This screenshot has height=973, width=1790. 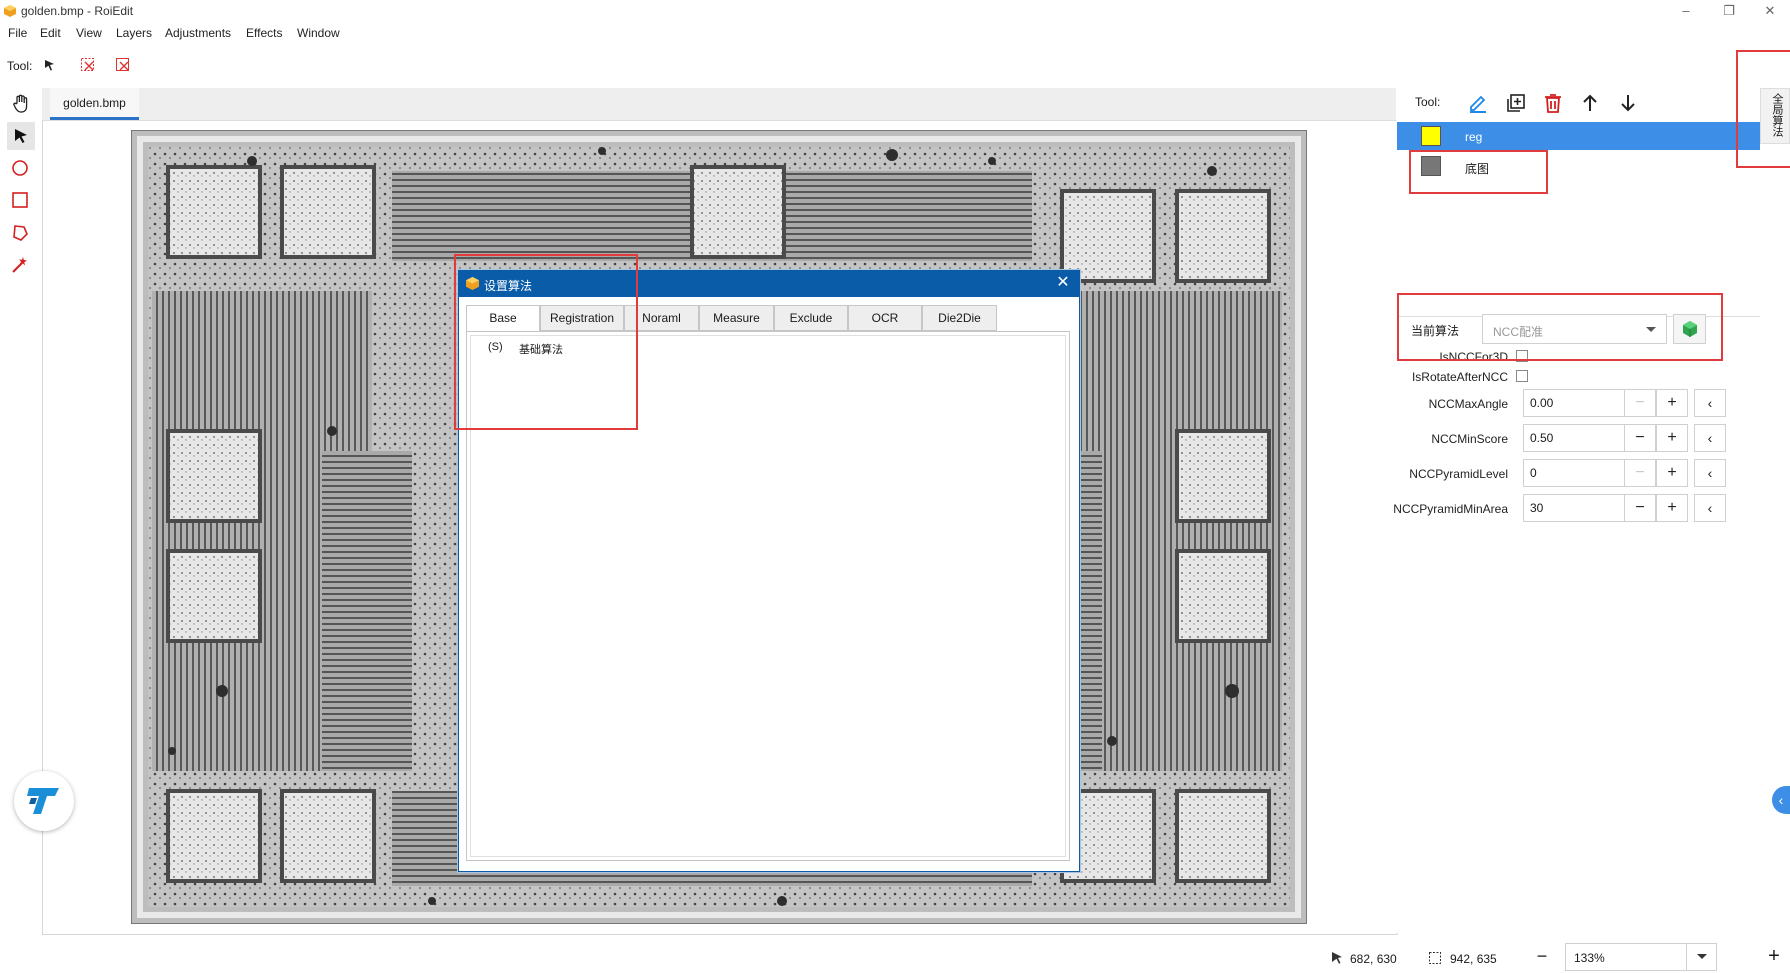 I want to click on zoom-value: 133%, so click(x=1589, y=958).